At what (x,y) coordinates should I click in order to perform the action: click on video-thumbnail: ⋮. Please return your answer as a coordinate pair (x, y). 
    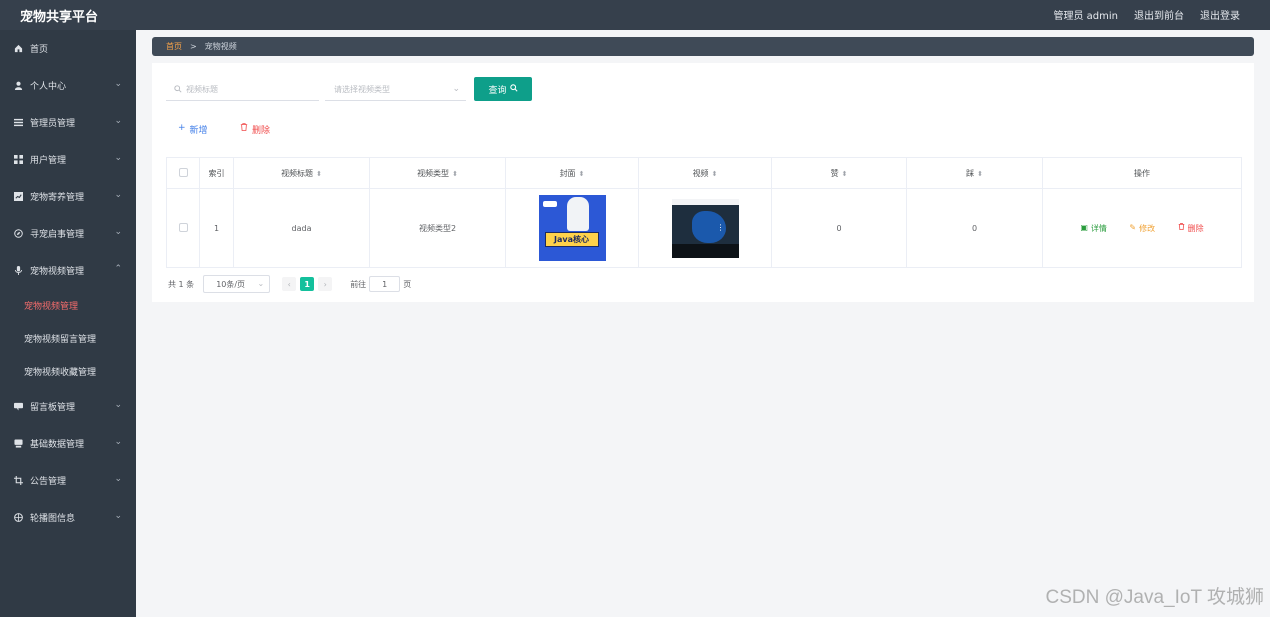
    Looking at the image, I should click on (705, 228).